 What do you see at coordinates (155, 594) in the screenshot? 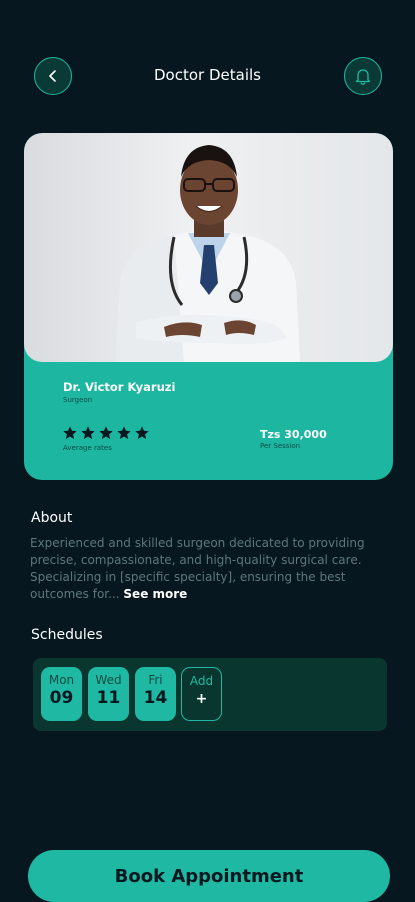
I see `see-more-link: See more` at bounding box center [155, 594].